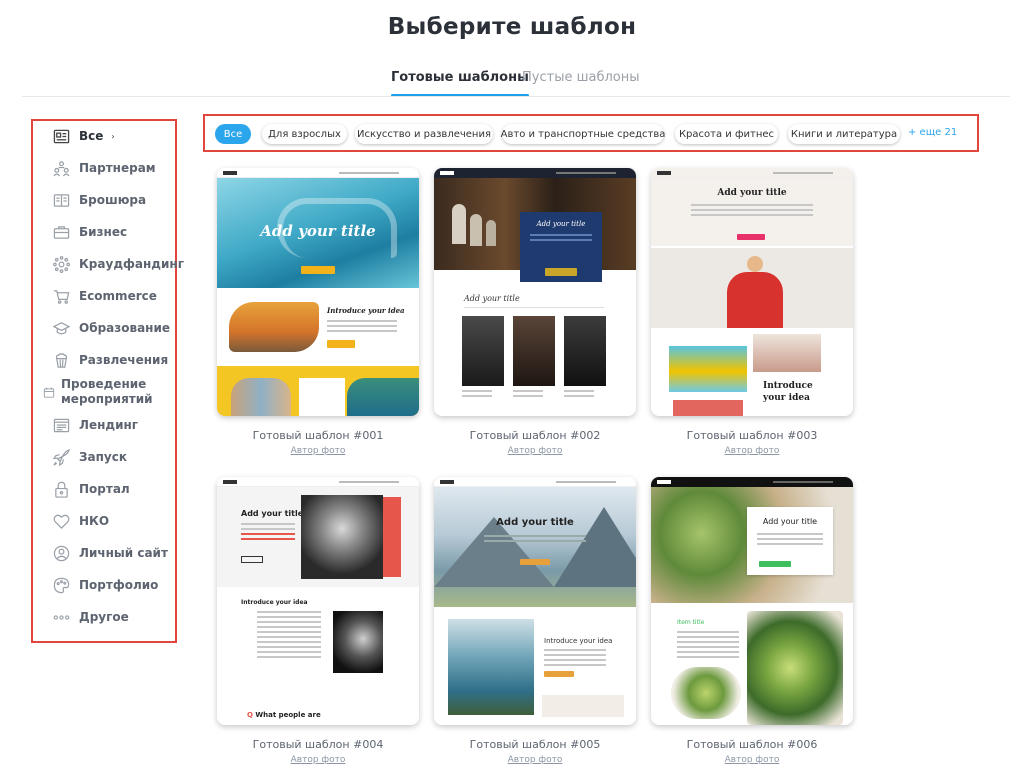  I want to click on popcorn-icon, so click(61, 360).